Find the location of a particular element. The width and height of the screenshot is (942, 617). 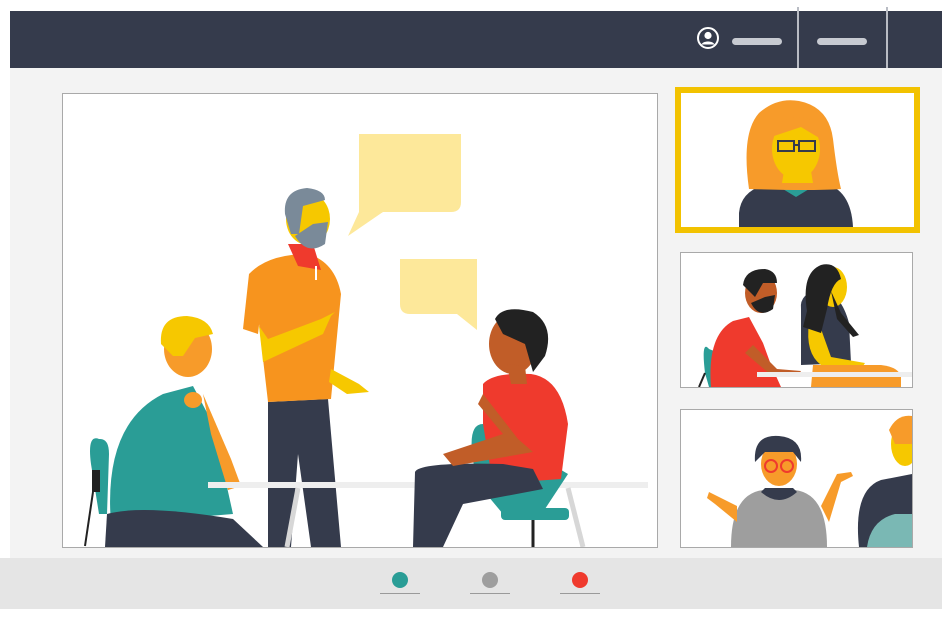

active-speaker-tile is located at coordinates (797, 160).